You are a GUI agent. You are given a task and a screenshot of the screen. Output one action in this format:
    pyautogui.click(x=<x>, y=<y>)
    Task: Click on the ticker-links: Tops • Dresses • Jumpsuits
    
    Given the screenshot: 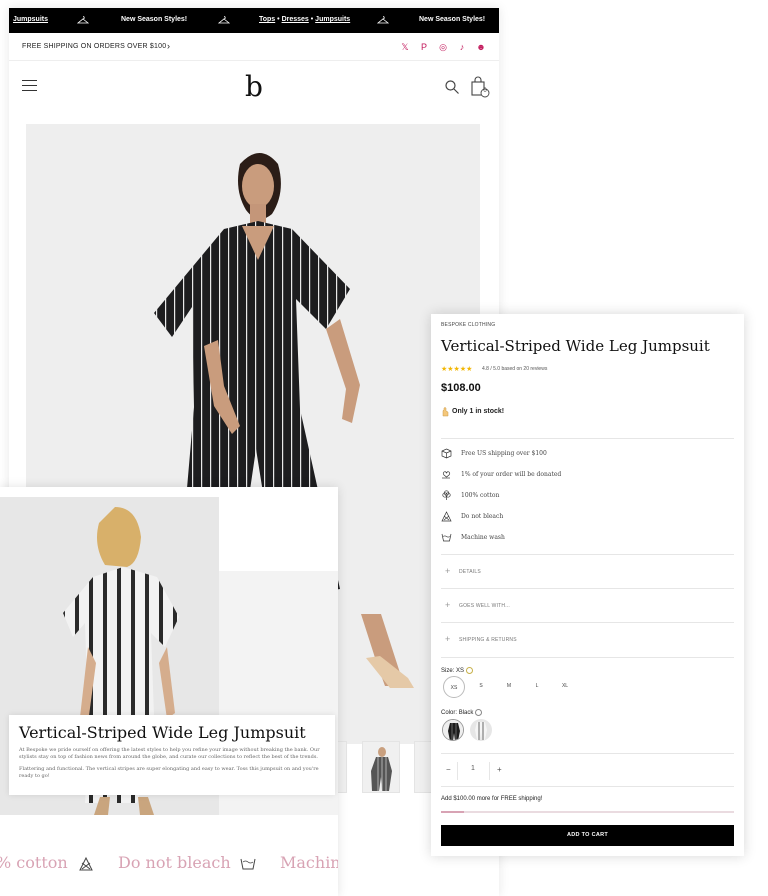 What is the action you would take?
    pyautogui.click(x=305, y=19)
    